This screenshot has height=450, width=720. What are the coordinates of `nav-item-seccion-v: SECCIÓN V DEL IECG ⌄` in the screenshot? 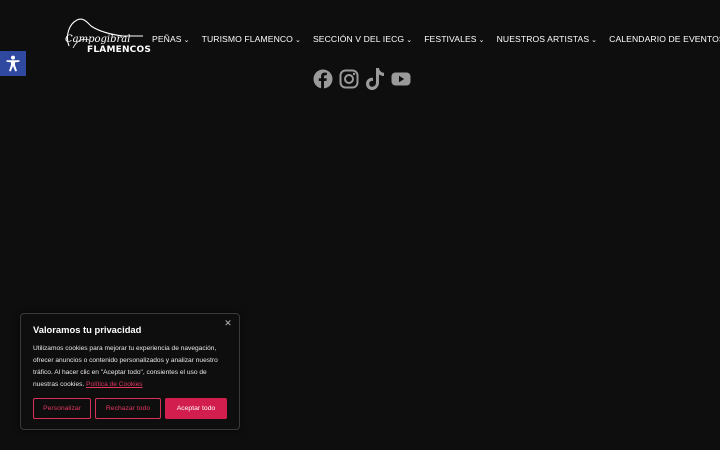 It's located at (362, 39).